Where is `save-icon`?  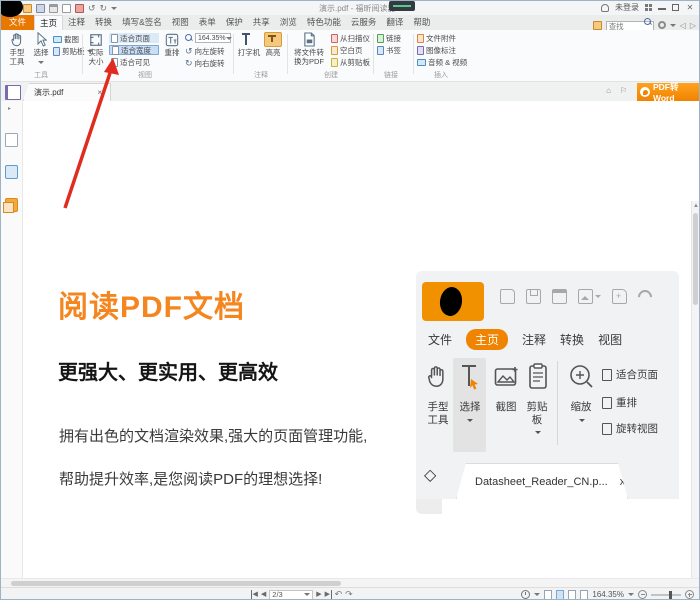 save-icon is located at coordinates (40, 8).